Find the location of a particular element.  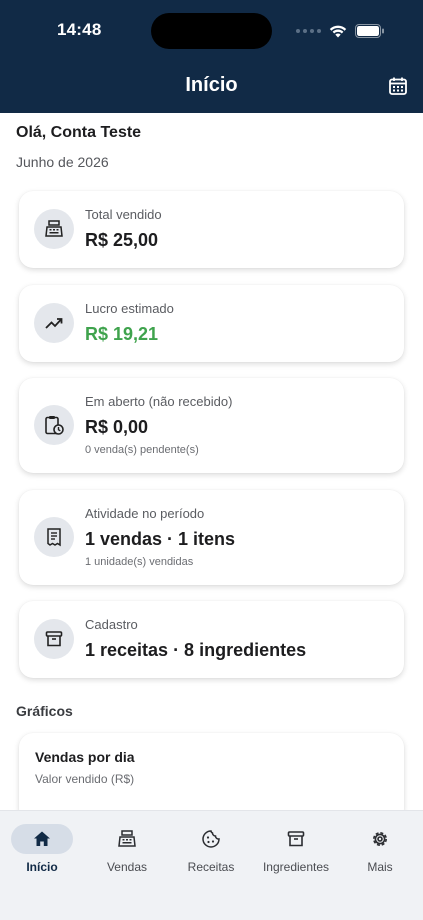

card-sub: 0 venda(s) pendente(s) is located at coordinates (142, 450).